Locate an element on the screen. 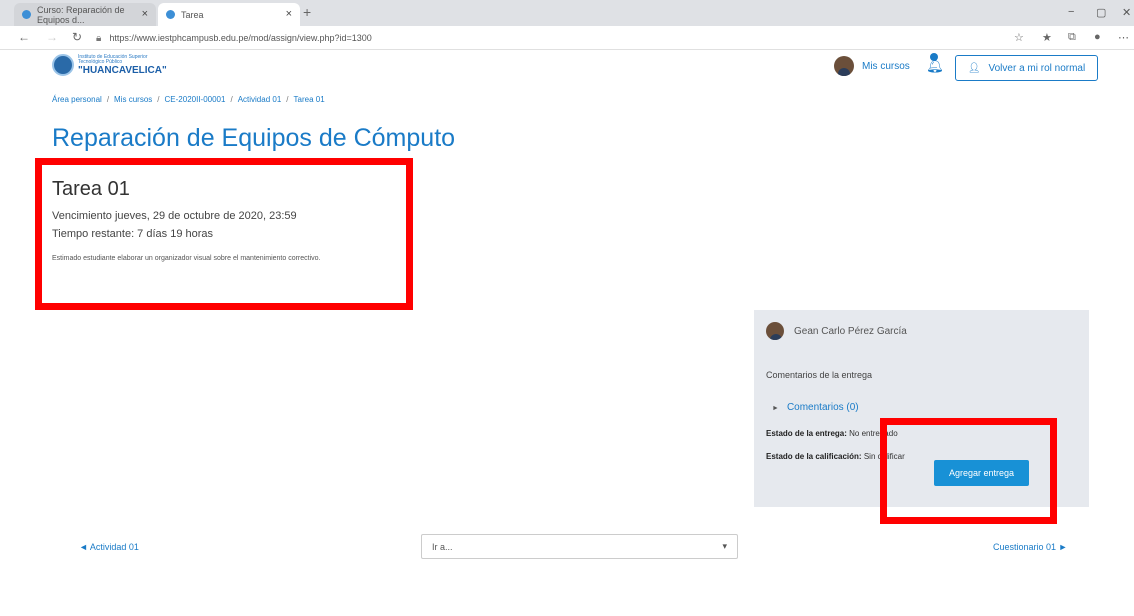  role-button-label: Volver a mi rol normal is located at coordinates (1037, 68).